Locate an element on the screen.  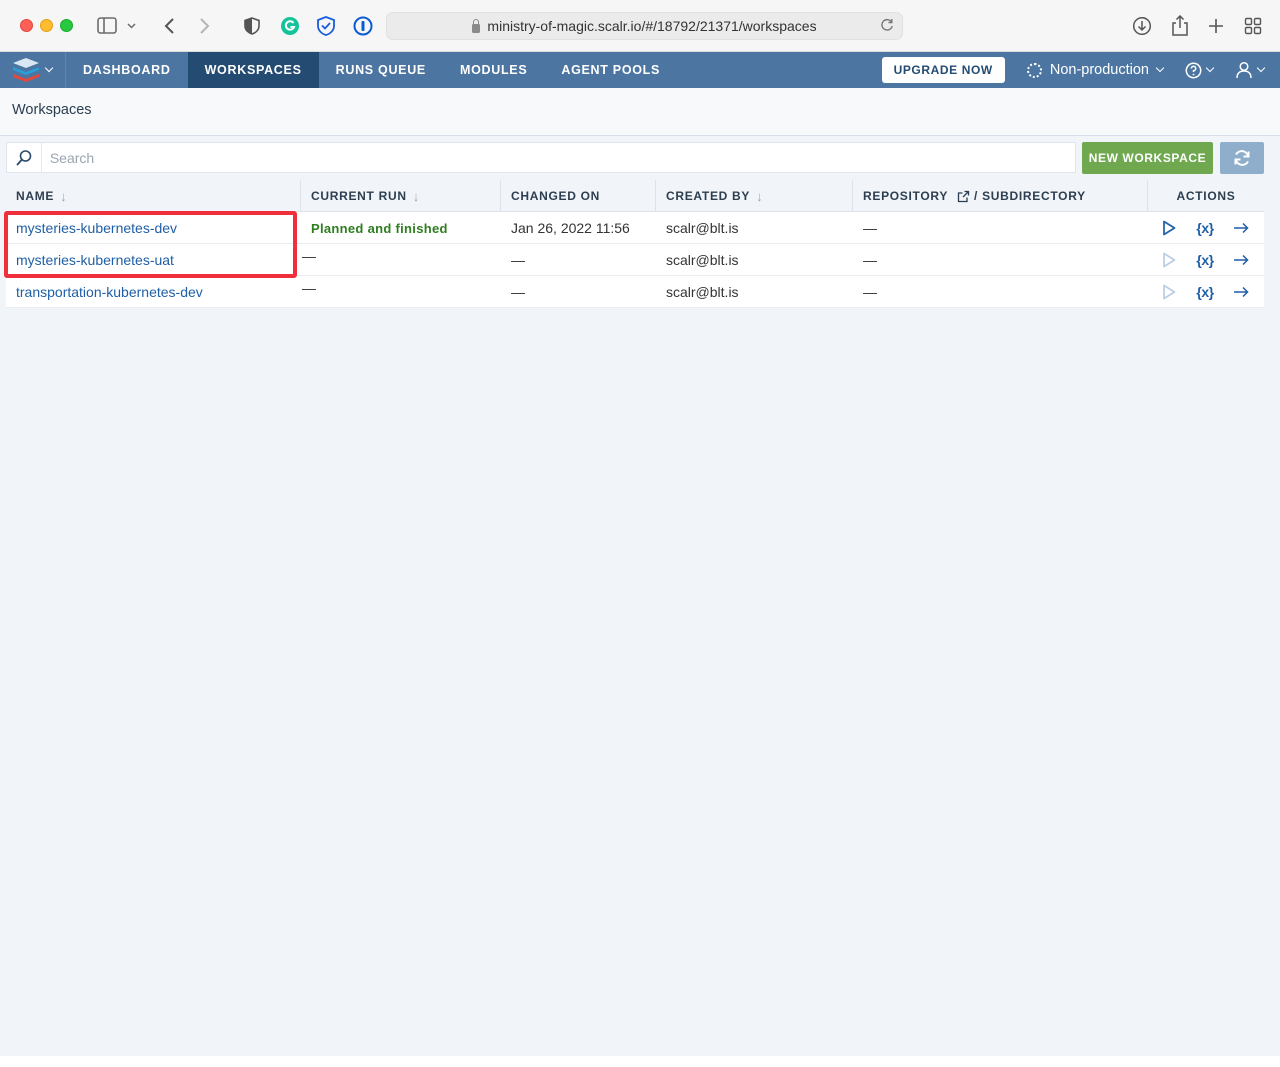
workspace-name-link: transportation-kubernetes-dev is located at coordinates (104, 292).